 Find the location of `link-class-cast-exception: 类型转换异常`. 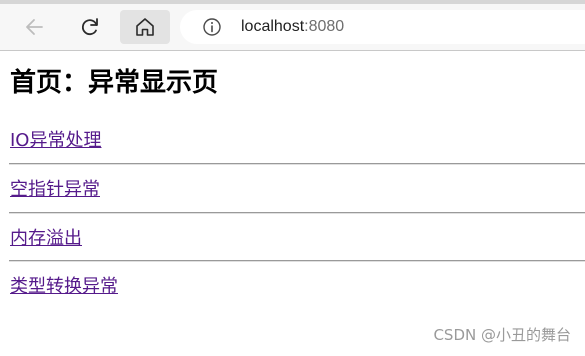

link-class-cast-exception: 类型转换异常 is located at coordinates (64, 287).